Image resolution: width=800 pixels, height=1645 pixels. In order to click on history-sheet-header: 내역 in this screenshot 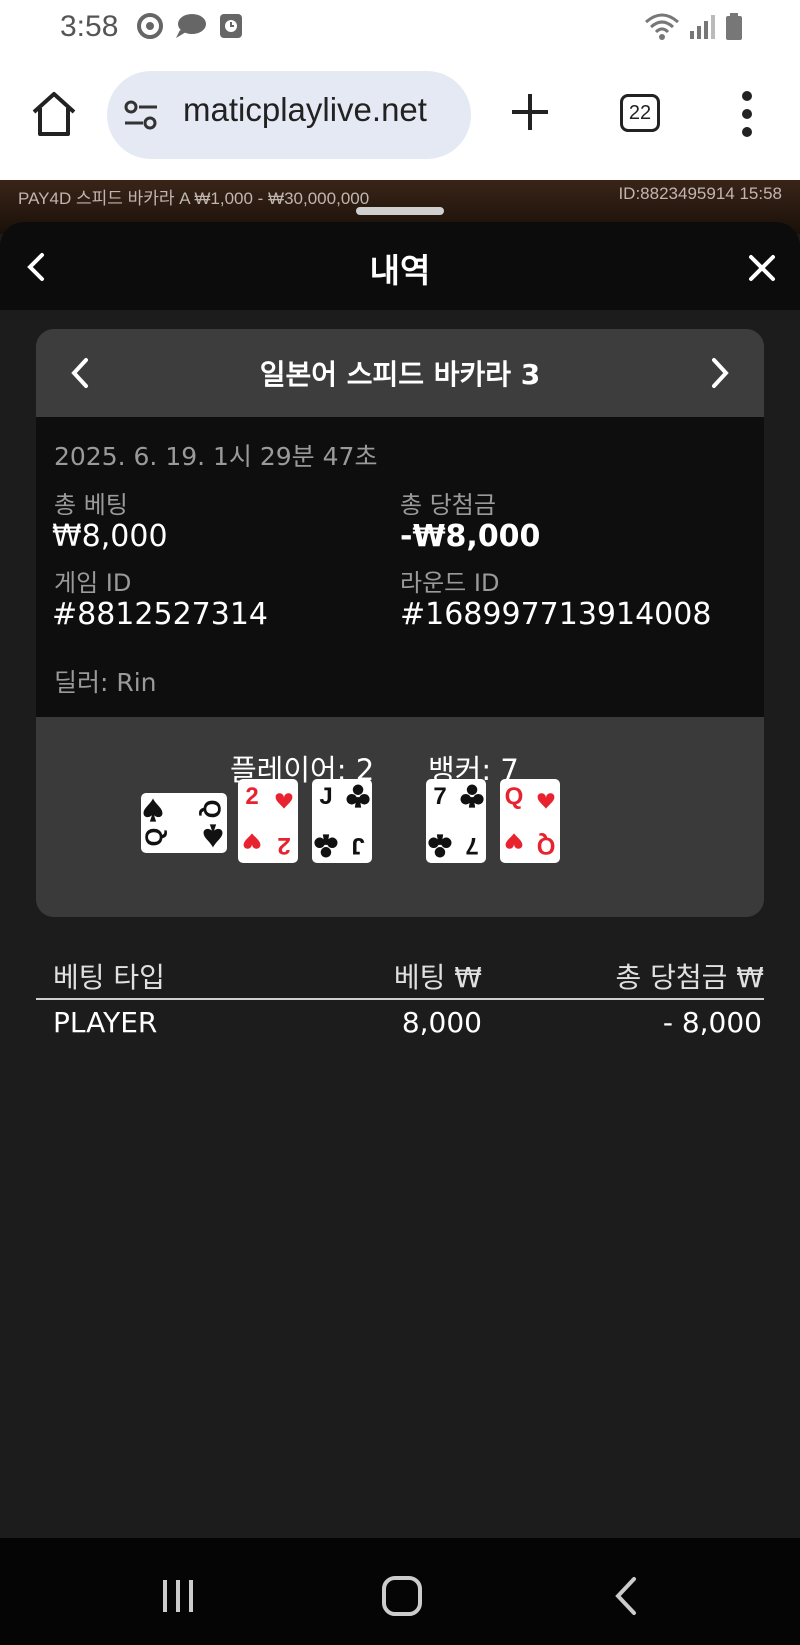, I will do `click(400, 266)`.